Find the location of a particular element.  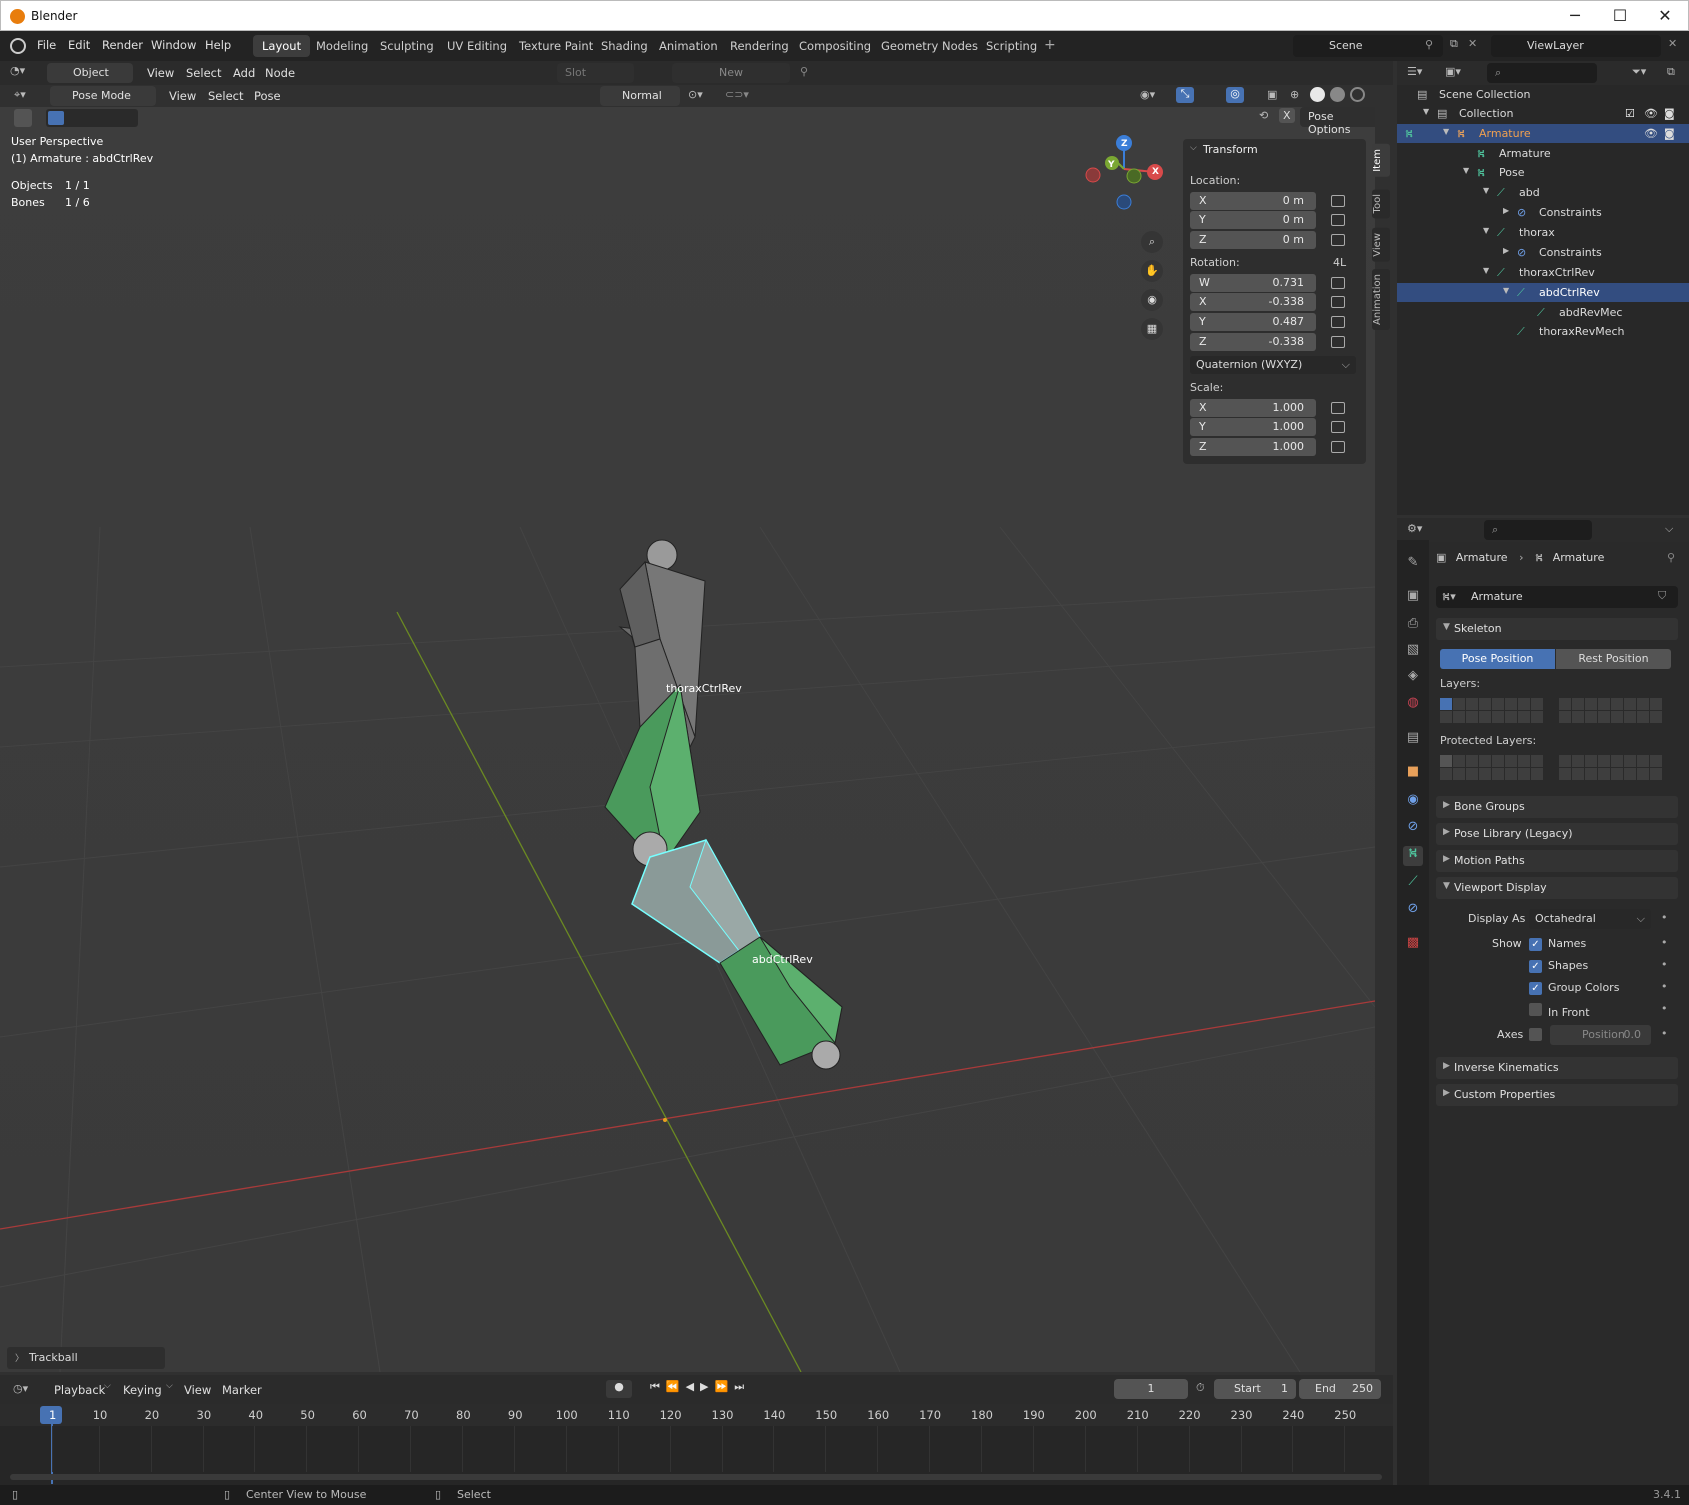

rotation-y-field: Y 0.487 is located at coordinates (1253, 322).